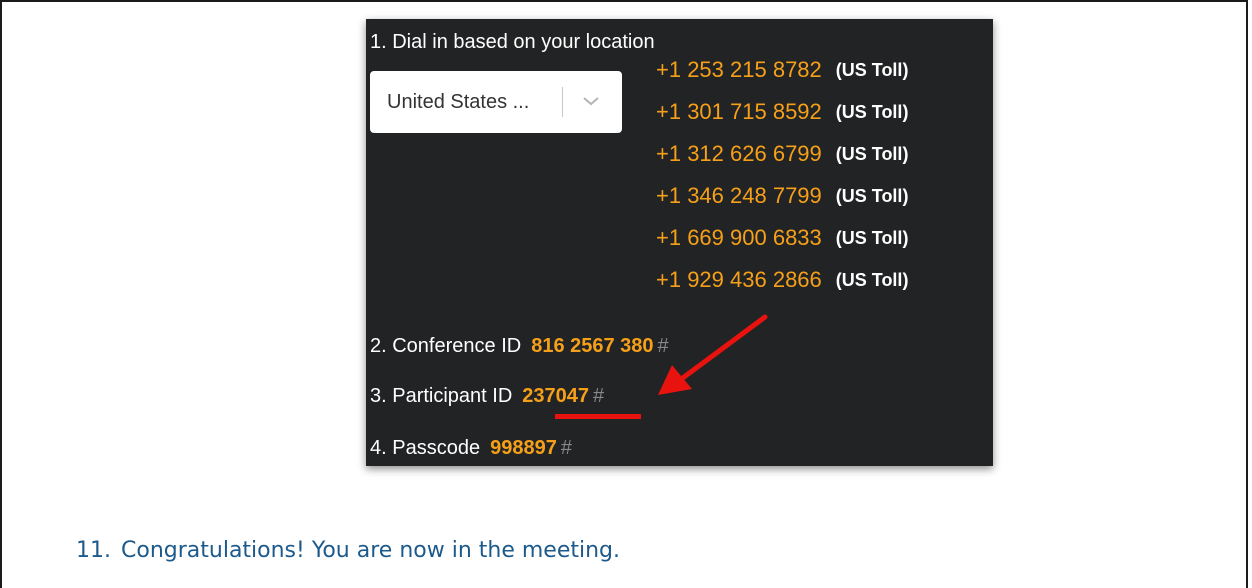 The width and height of the screenshot is (1252, 588). What do you see at coordinates (739, 112) in the screenshot?
I see `phone-number-link: +1 301 715 8592` at bounding box center [739, 112].